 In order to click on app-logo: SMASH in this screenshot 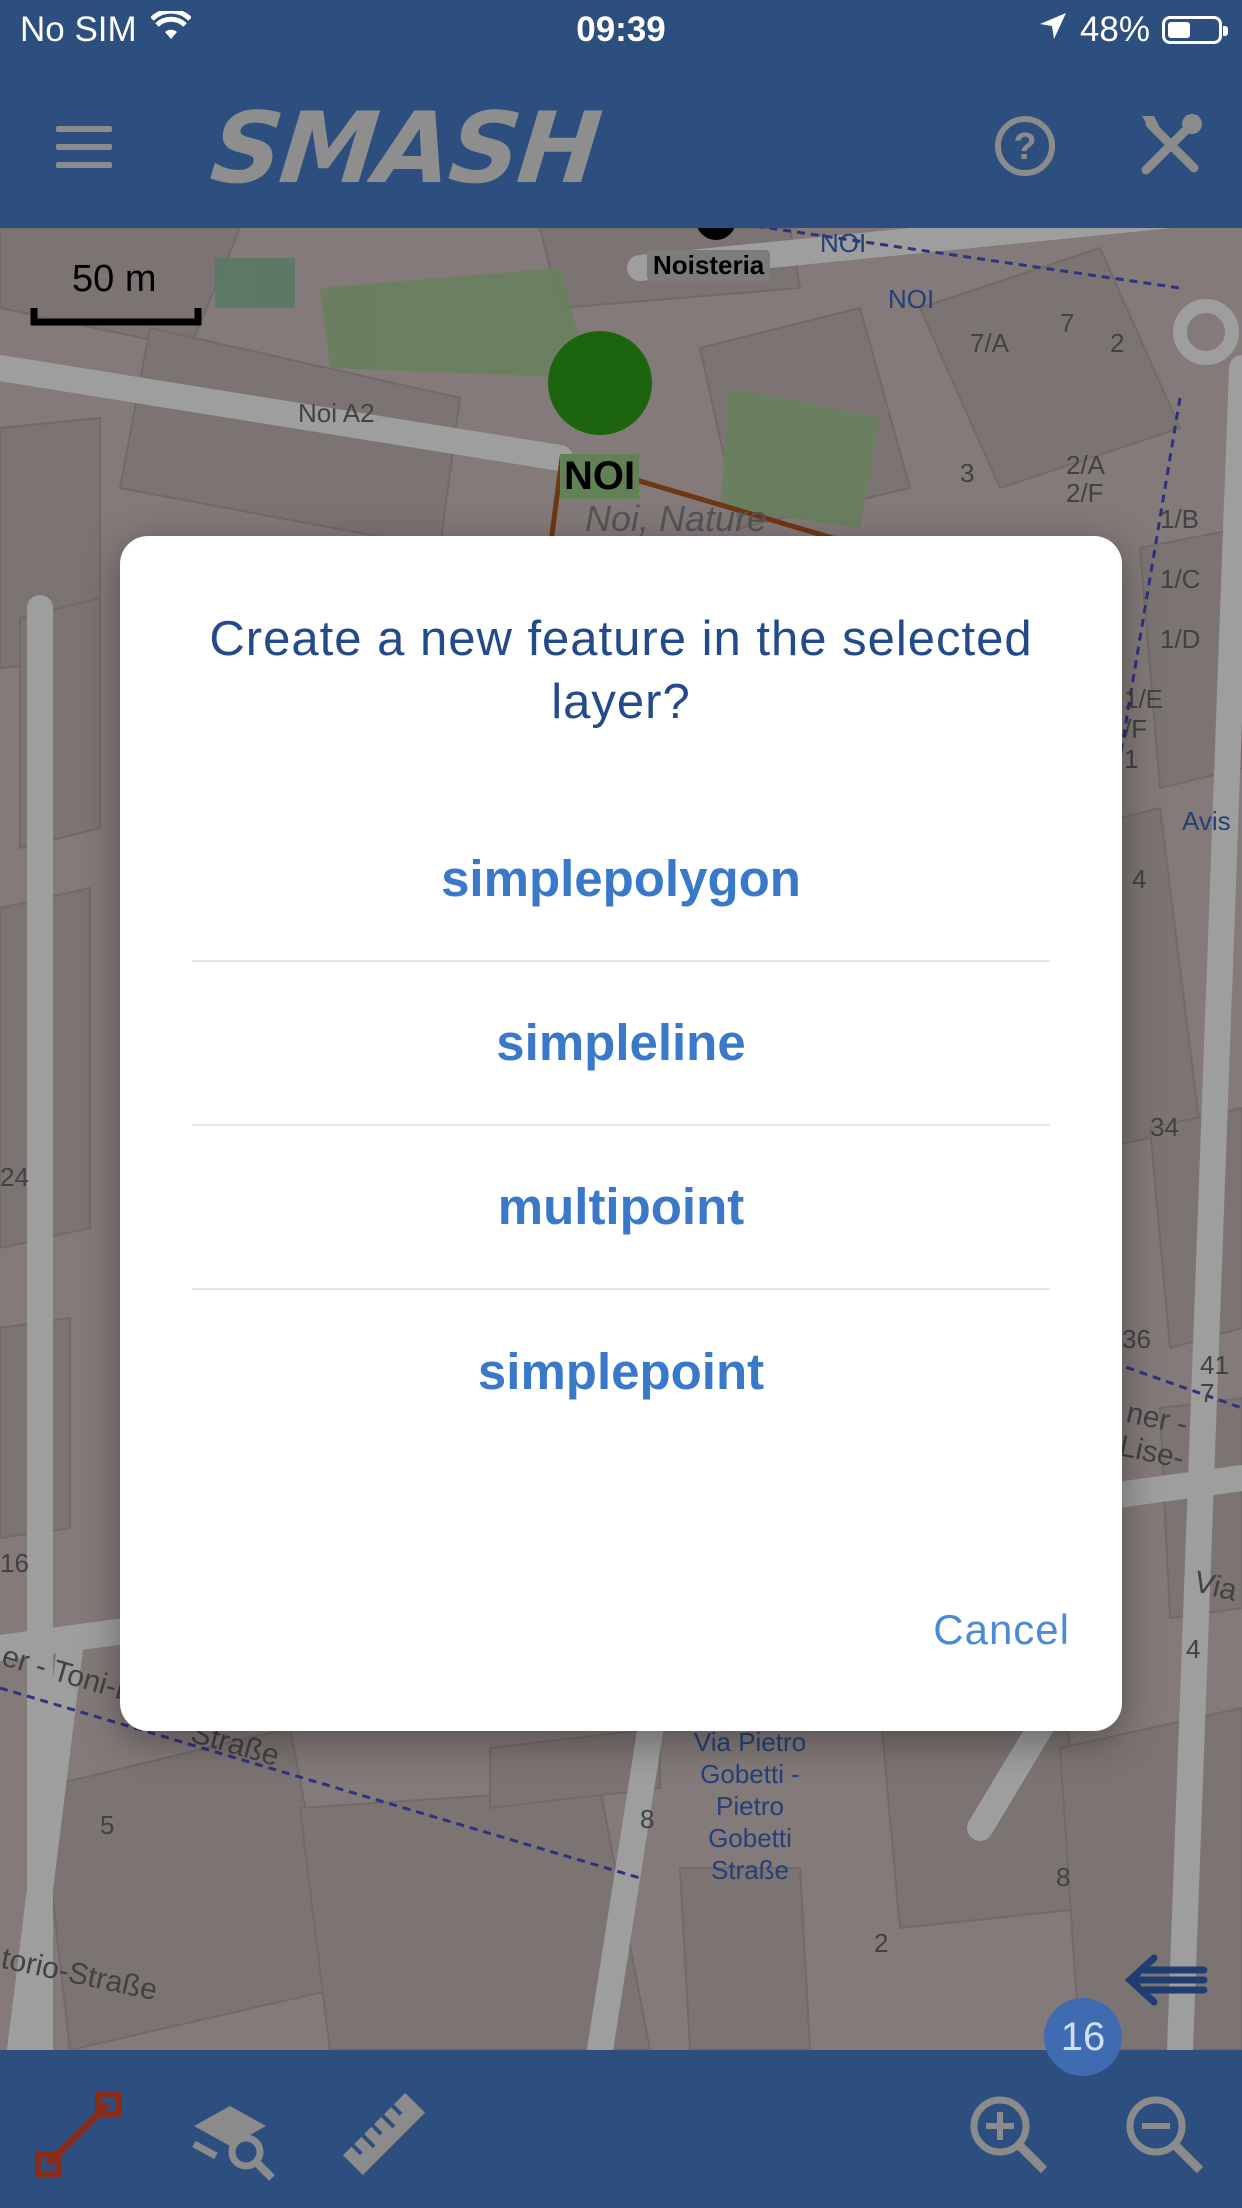, I will do `click(405, 149)`.